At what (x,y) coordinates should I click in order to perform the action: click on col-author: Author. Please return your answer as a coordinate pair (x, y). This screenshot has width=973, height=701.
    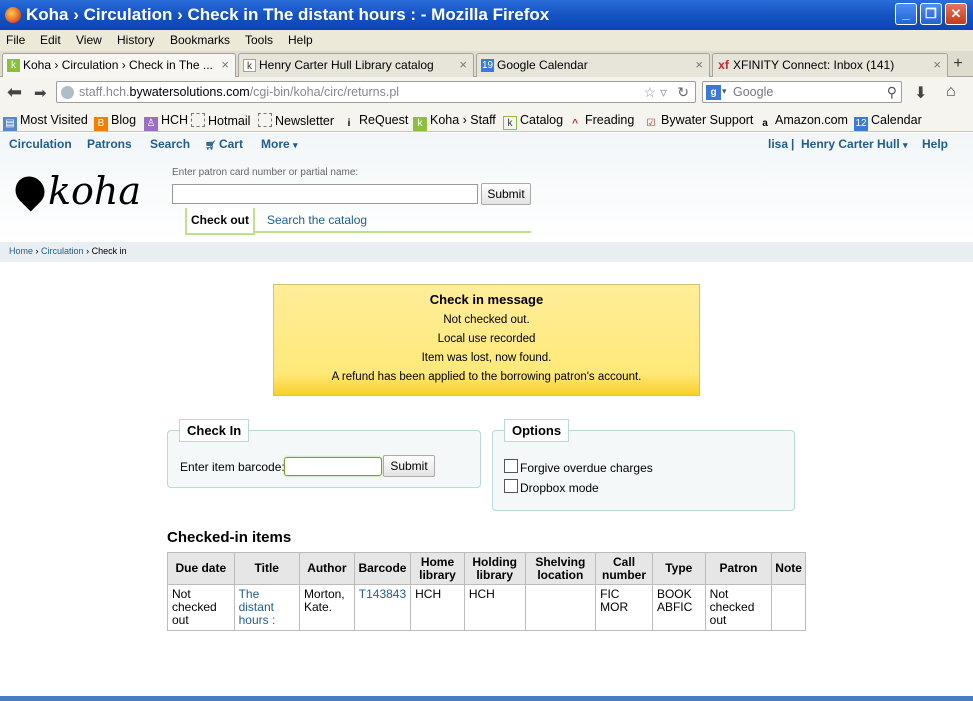
    Looking at the image, I should click on (326, 568).